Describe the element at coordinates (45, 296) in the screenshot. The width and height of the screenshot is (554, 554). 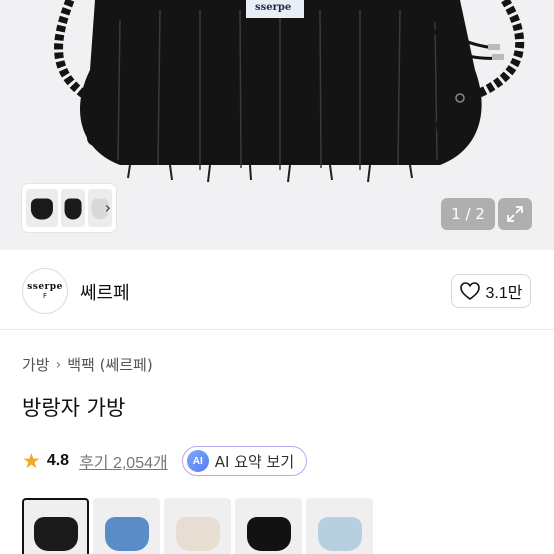
I see `brand-logo-mark: F` at that location.